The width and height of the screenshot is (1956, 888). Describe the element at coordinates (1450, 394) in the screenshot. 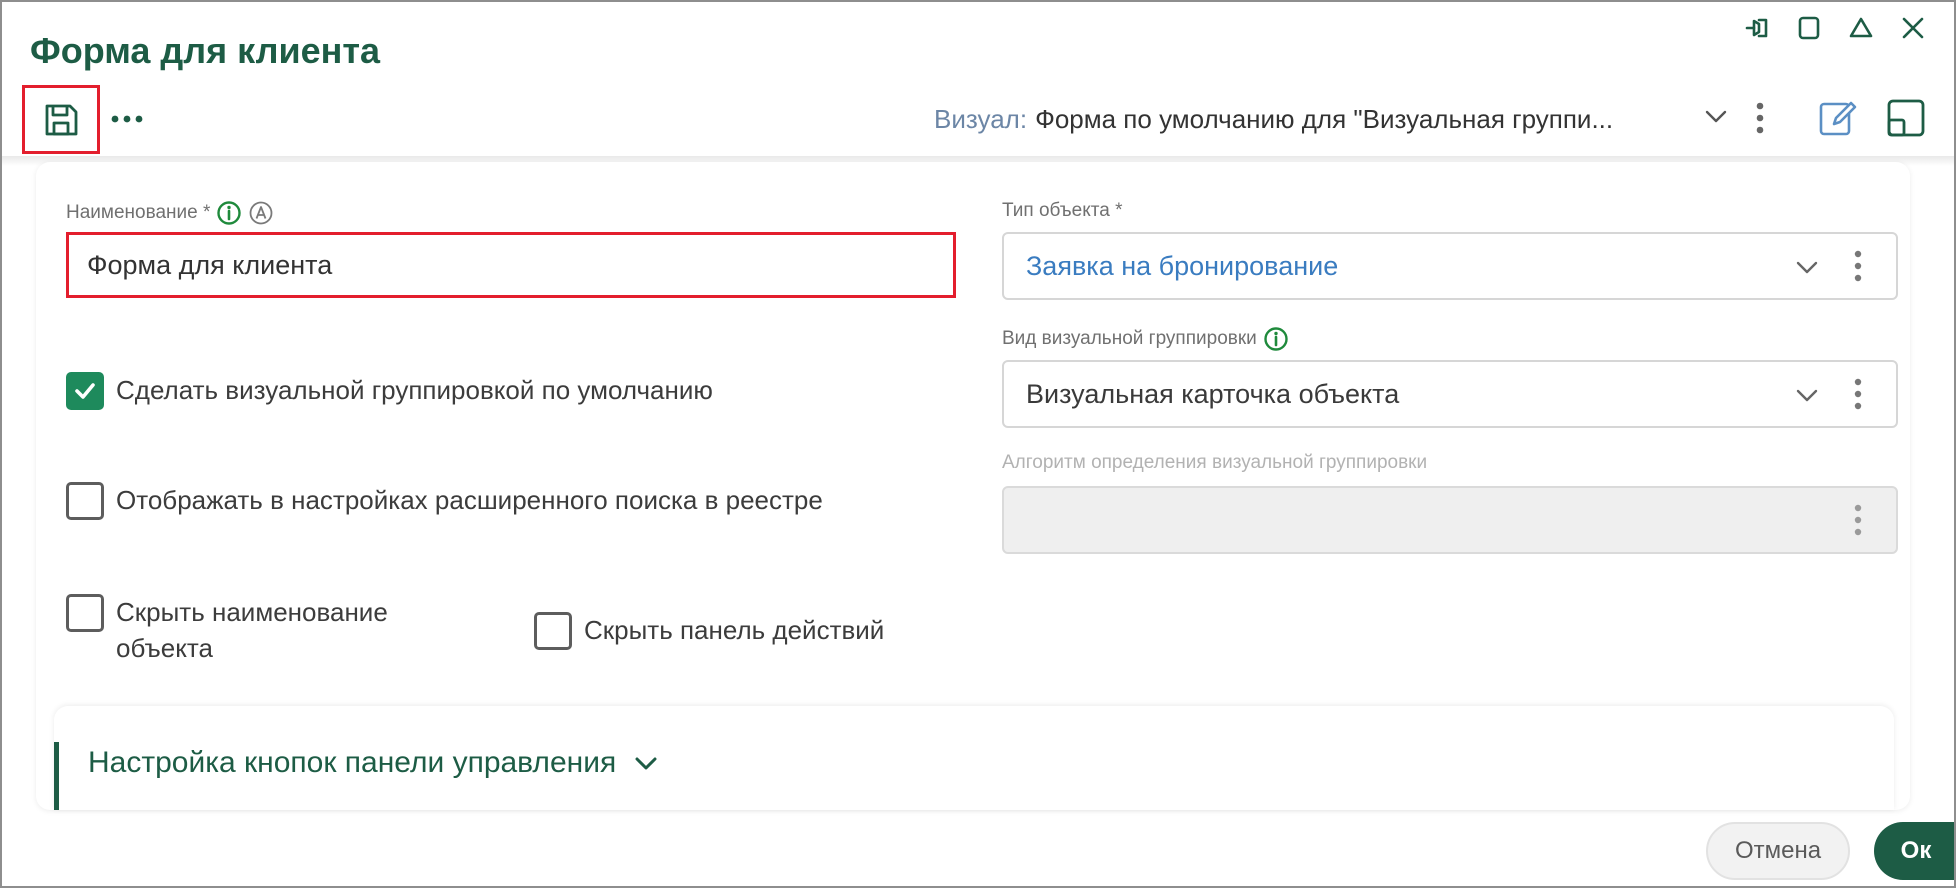

I see `grouping-kind-select: Визуальная карточка объекта` at that location.